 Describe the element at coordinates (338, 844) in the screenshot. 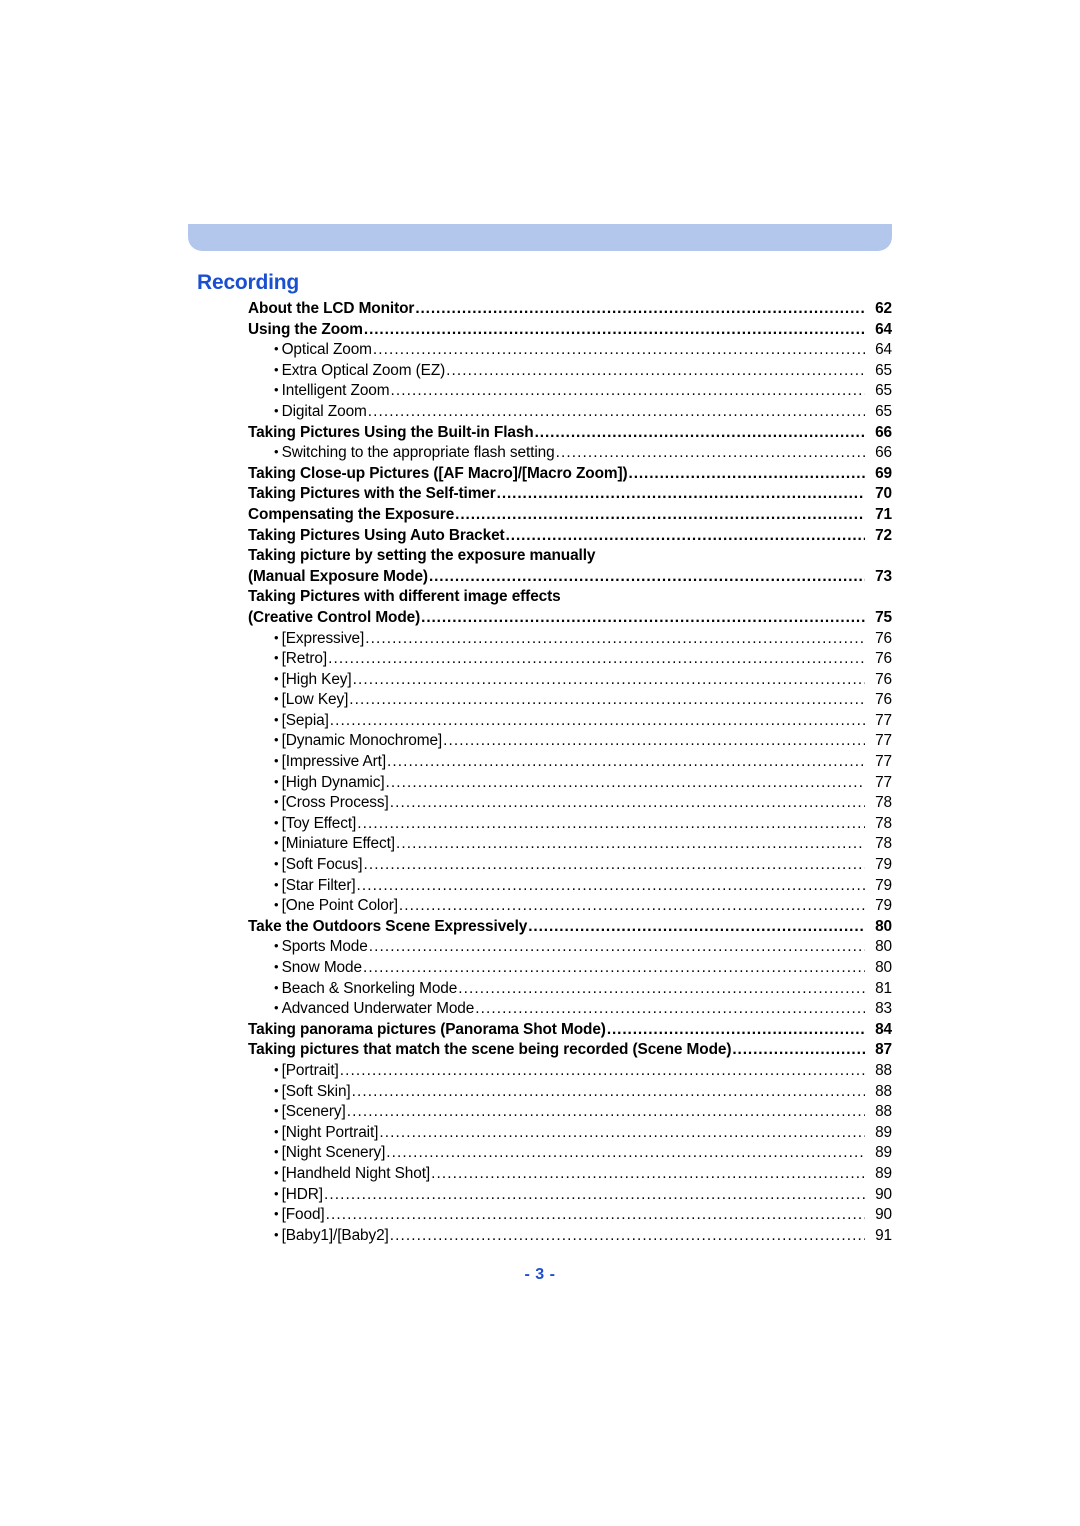

I see `toc-entry-label: [Miniature Effect]` at that location.